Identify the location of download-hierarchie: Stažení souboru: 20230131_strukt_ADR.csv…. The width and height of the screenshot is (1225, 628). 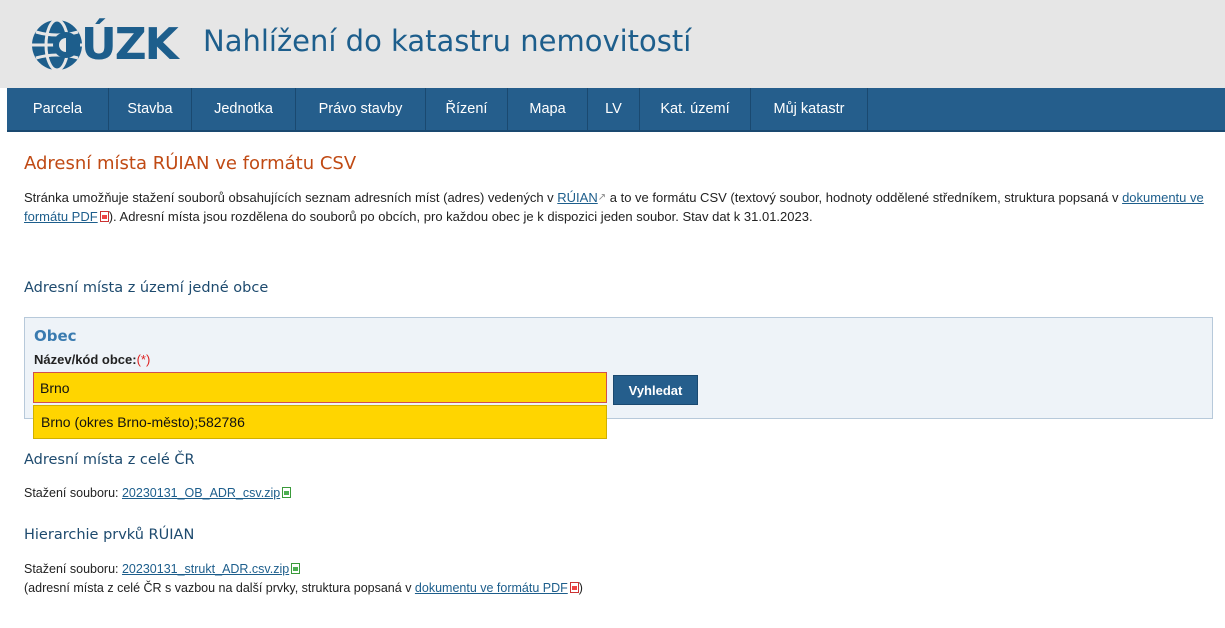
(162, 569).